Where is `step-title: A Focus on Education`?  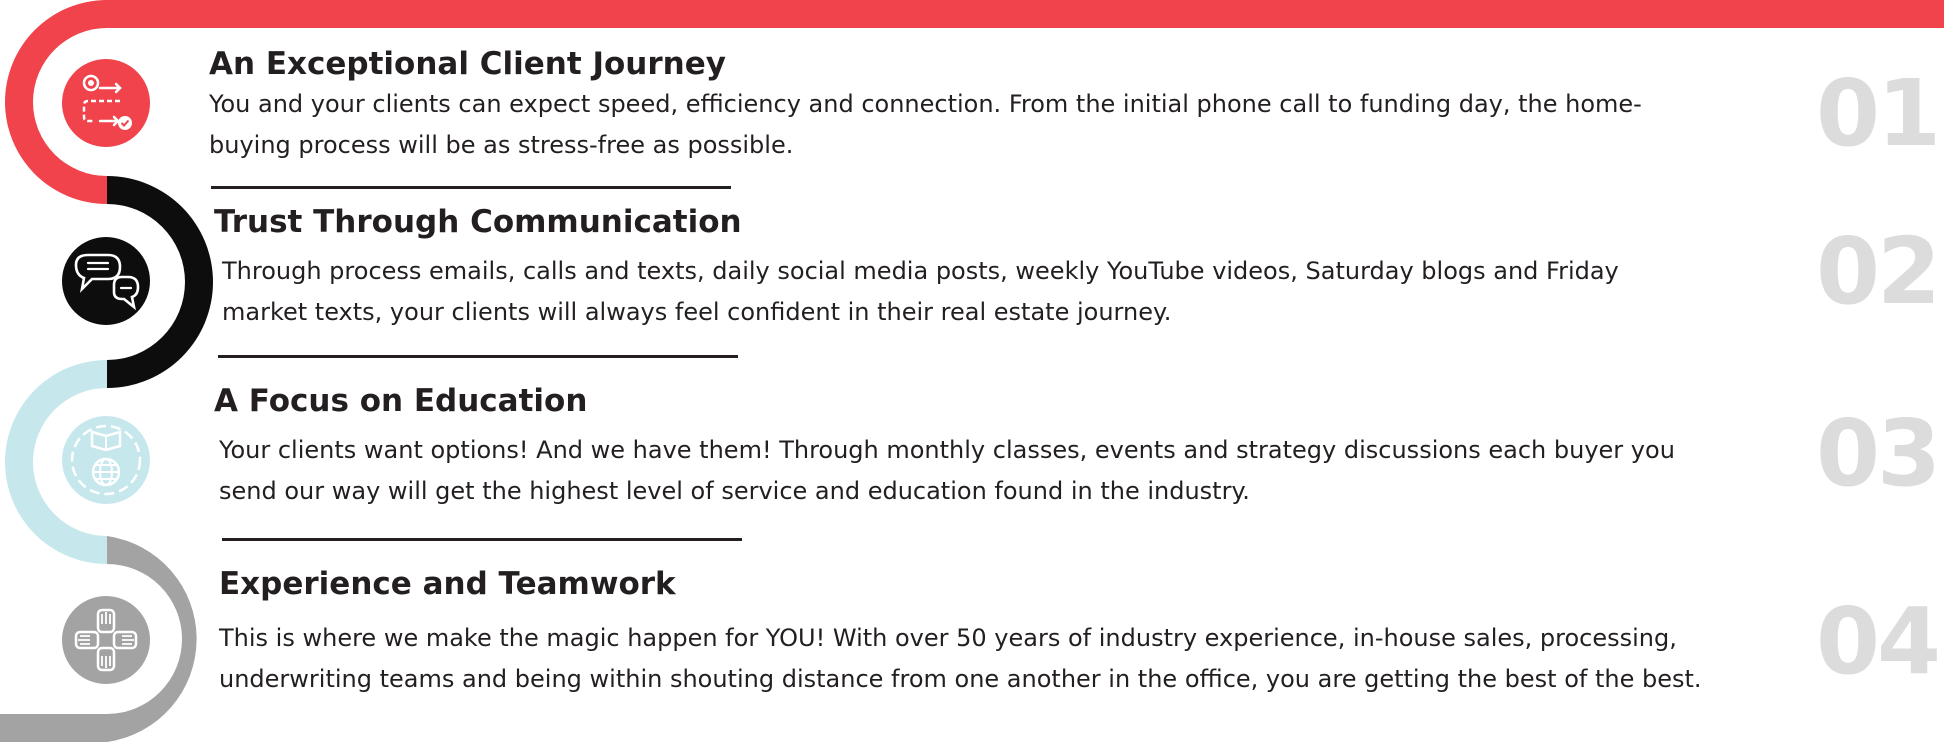
step-title: A Focus on Education is located at coordinates (401, 401).